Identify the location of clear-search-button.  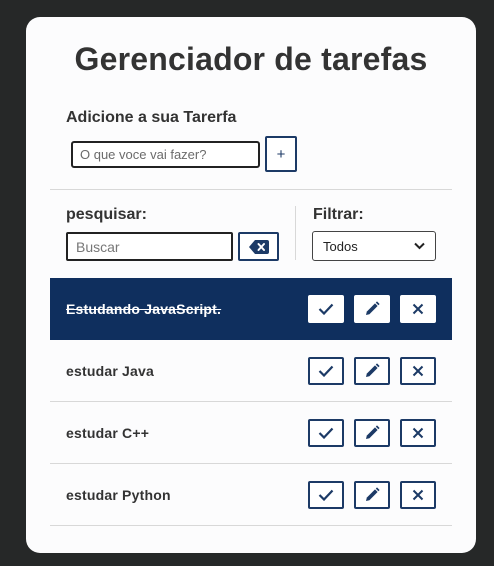
(258, 246).